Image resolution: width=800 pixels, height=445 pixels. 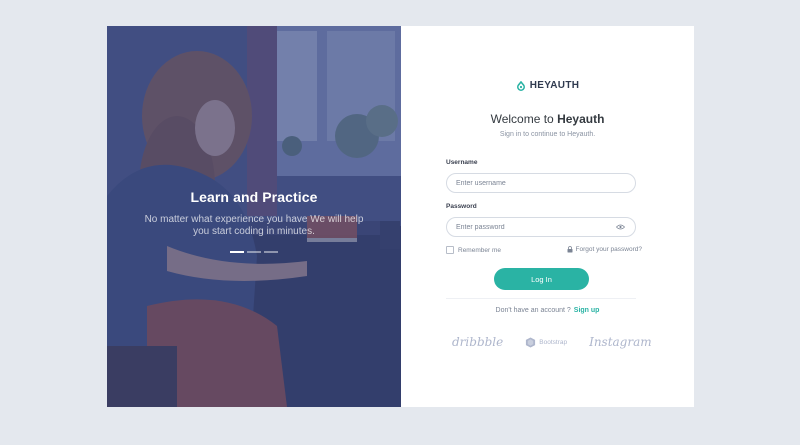 What do you see at coordinates (541, 279) in the screenshot?
I see `login-button: Log In` at bounding box center [541, 279].